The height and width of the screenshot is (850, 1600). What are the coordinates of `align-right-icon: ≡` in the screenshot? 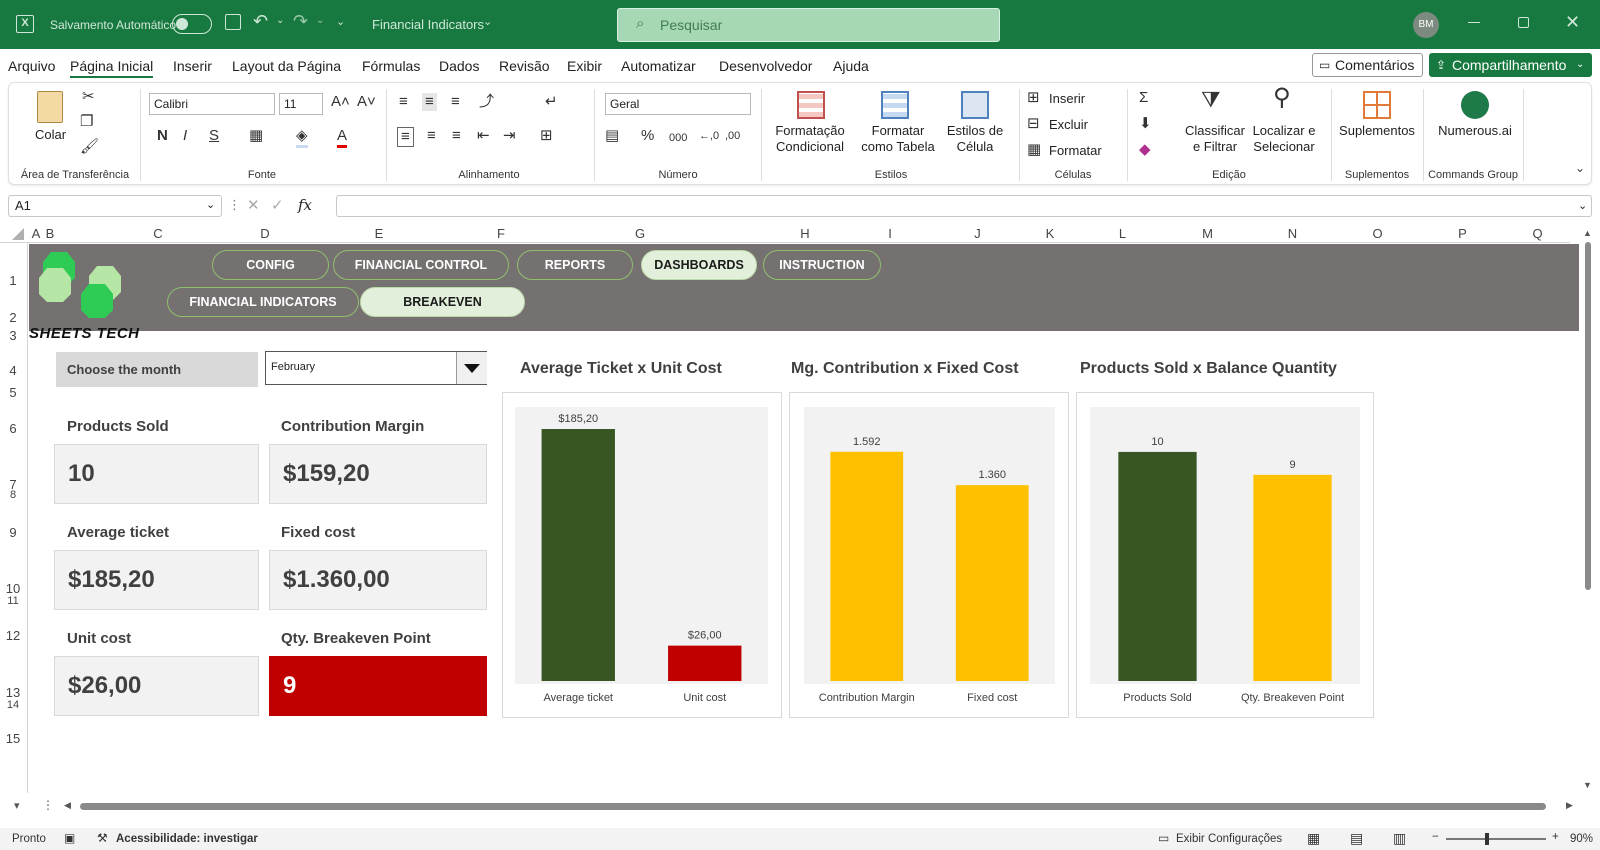 It's located at (456, 136).